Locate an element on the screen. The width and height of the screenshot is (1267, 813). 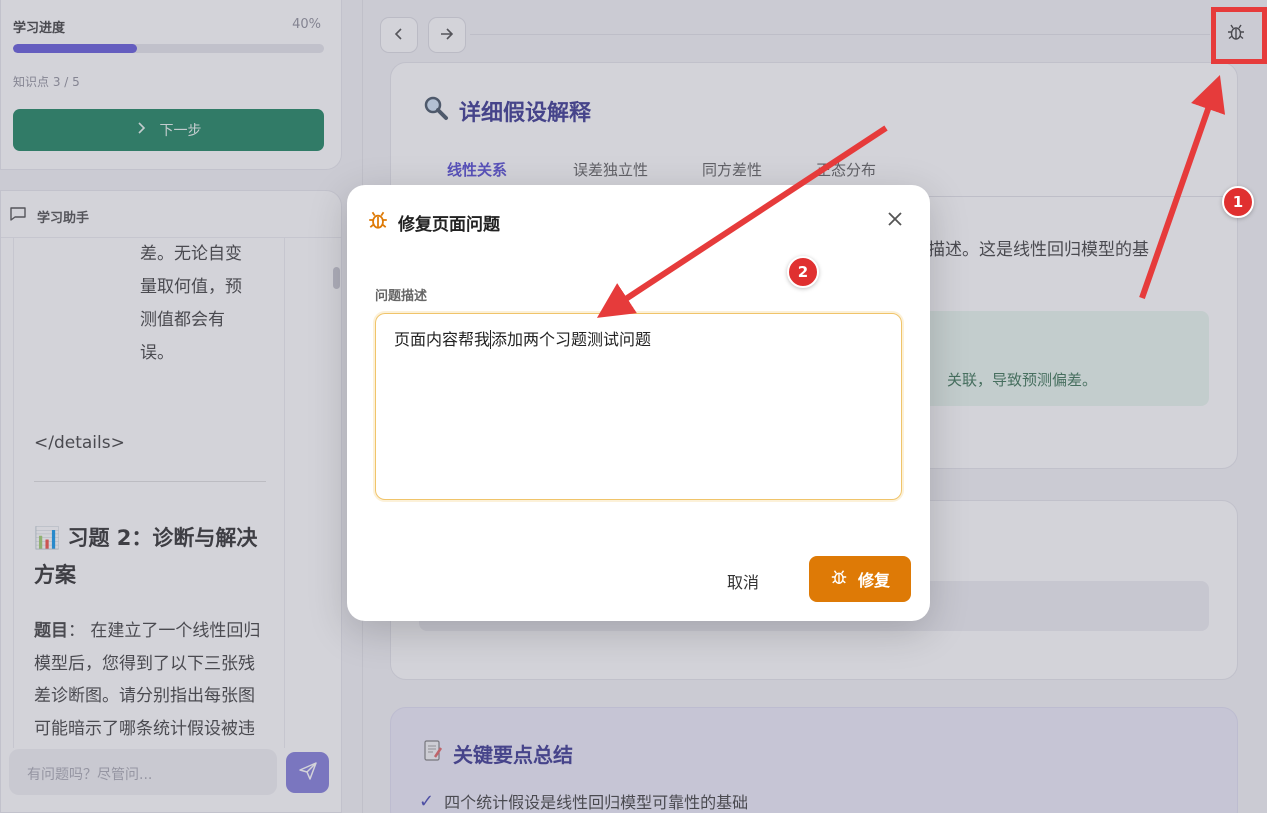
close-icon is located at coordinates (895, 221).